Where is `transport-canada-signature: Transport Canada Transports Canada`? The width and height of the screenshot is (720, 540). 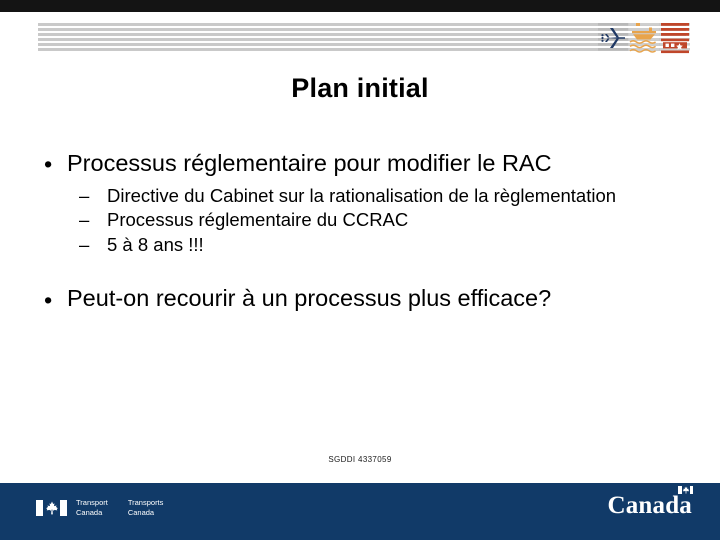
transport-canada-signature: Transport Canada Transports Canada is located at coordinates (99, 508).